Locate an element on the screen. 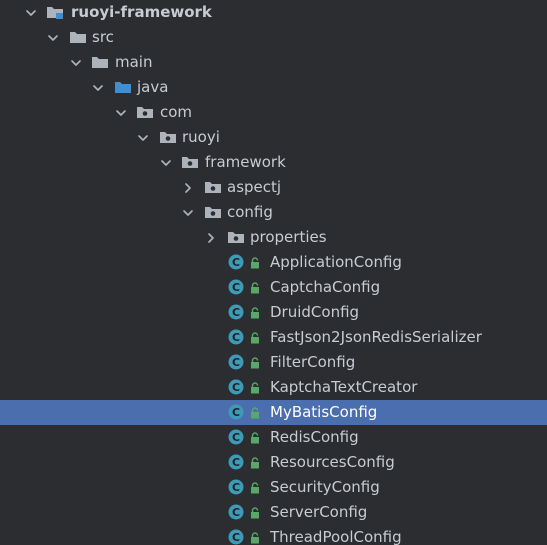 This screenshot has width=547, height=545. tree-row-framework: framework is located at coordinates (273, 162).